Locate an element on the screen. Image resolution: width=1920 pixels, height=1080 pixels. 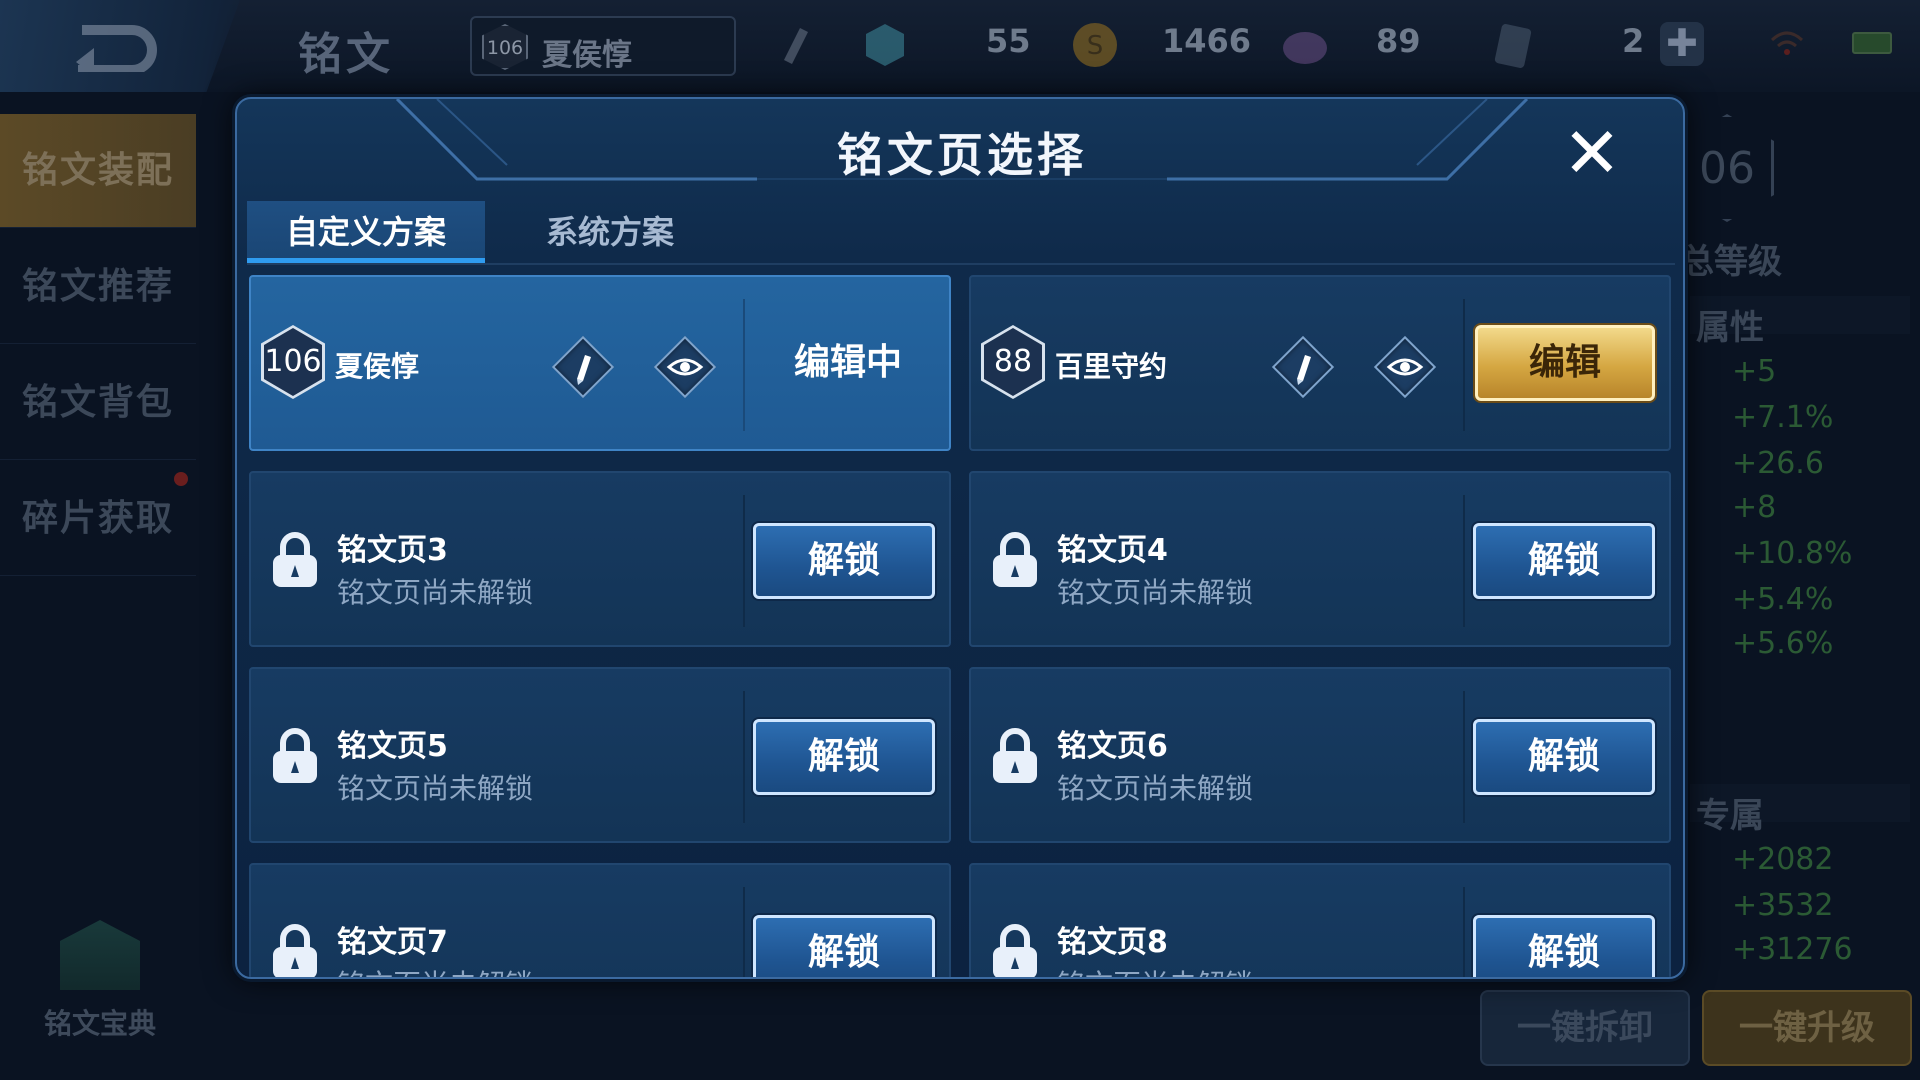
rune-page-card-1: 106 夏侯惇 编辑中 is located at coordinates (600, 363).